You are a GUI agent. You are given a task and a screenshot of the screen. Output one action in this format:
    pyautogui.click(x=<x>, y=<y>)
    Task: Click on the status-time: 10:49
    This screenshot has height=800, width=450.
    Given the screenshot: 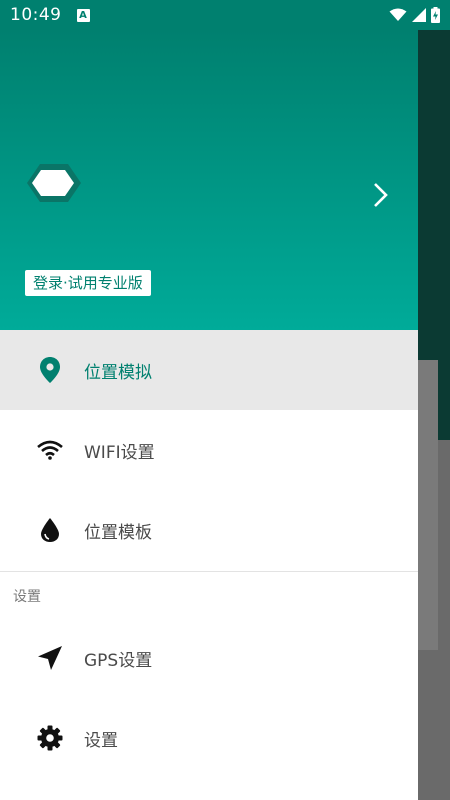 What is the action you would take?
    pyautogui.click(x=36, y=15)
    